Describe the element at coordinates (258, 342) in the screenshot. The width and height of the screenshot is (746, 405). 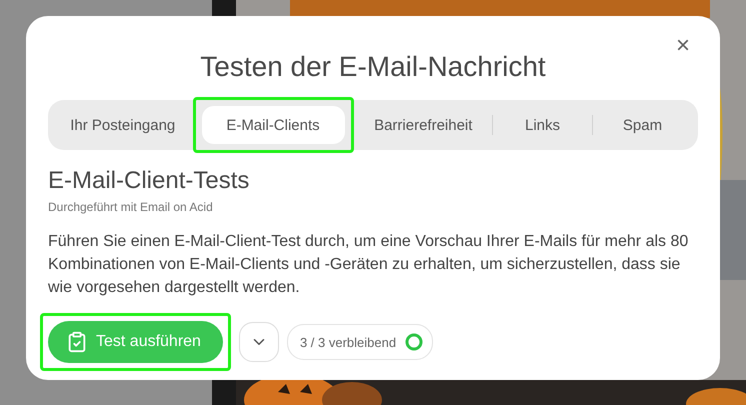
I see `dropdown-button` at that location.